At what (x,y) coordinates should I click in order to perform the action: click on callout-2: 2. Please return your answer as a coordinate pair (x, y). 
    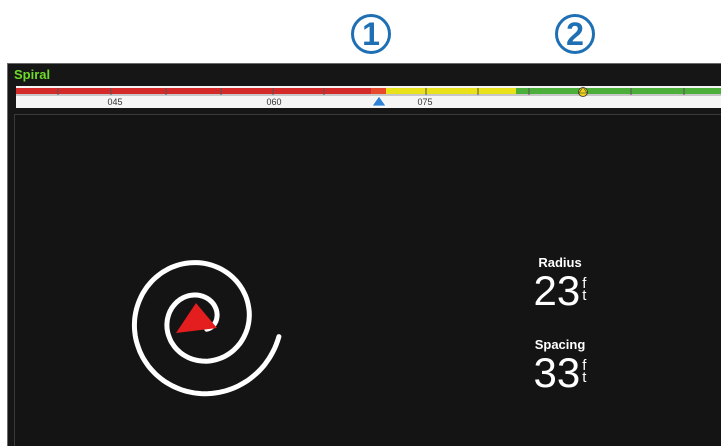
    Looking at the image, I should click on (575, 34).